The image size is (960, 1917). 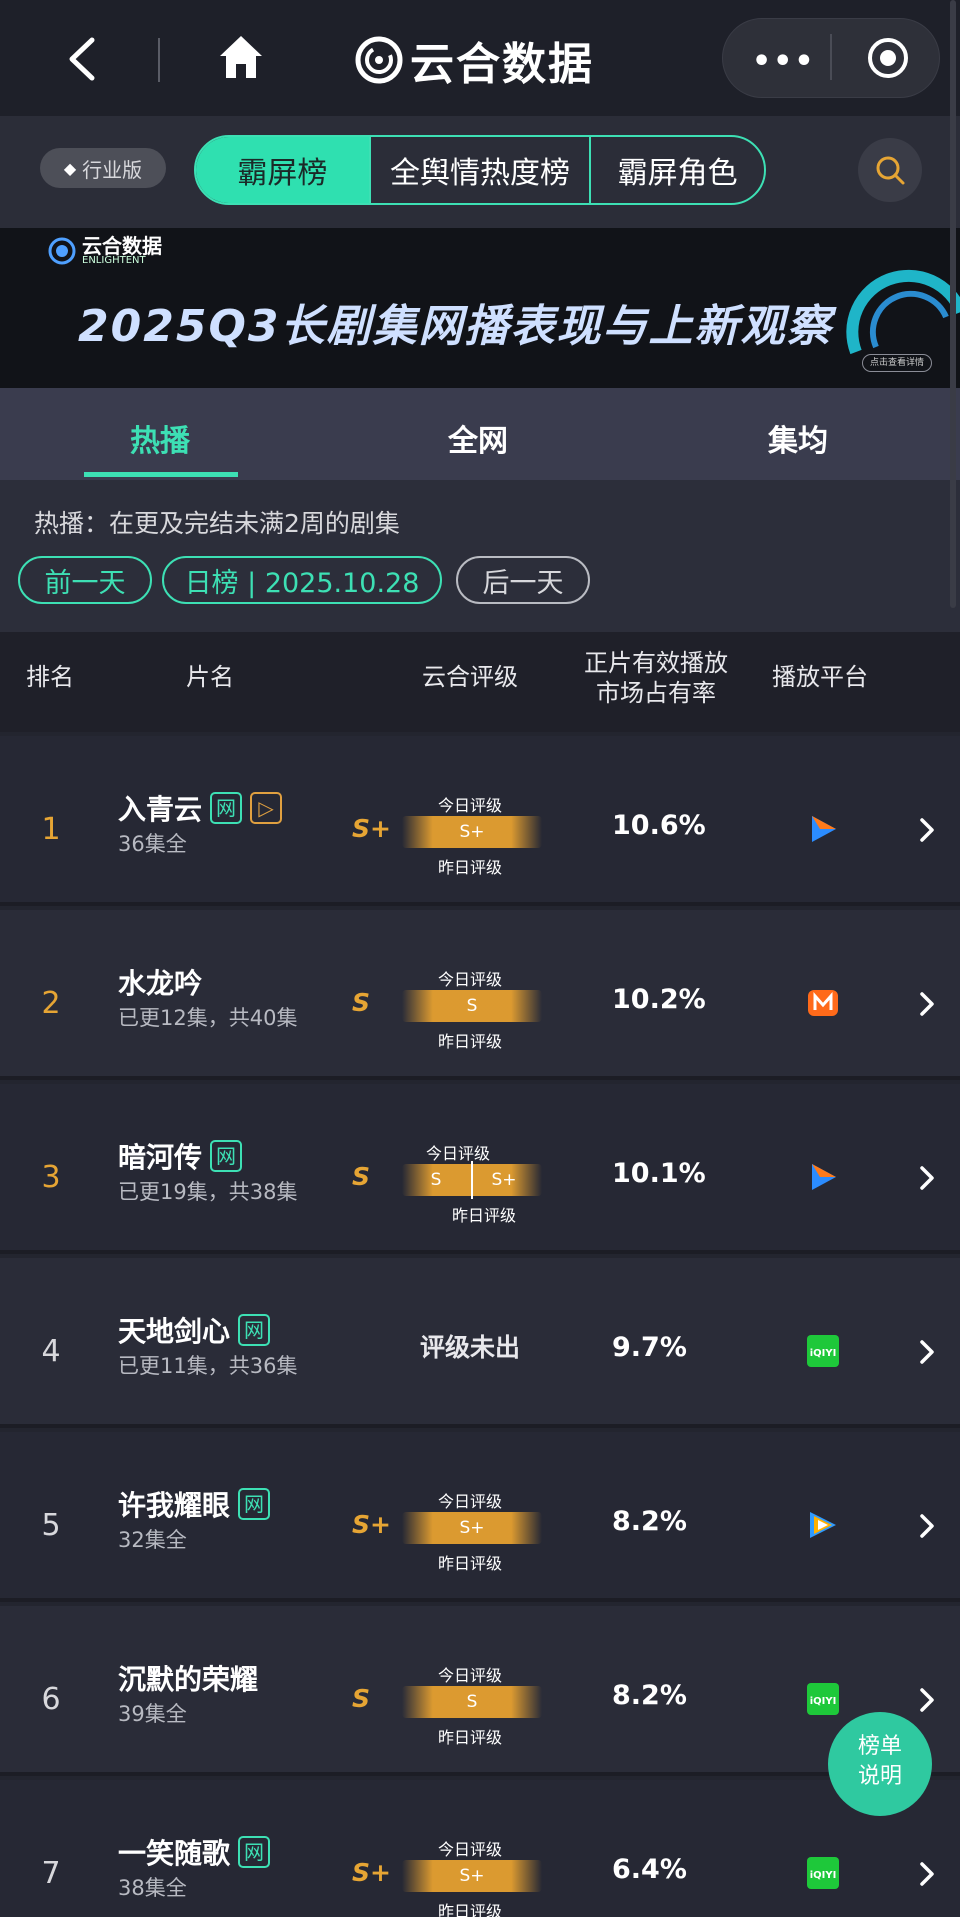 What do you see at coordinates (823, 1525) in the screenshot?
I see `tencent-video-icon` at bounding box center [823, 1525].